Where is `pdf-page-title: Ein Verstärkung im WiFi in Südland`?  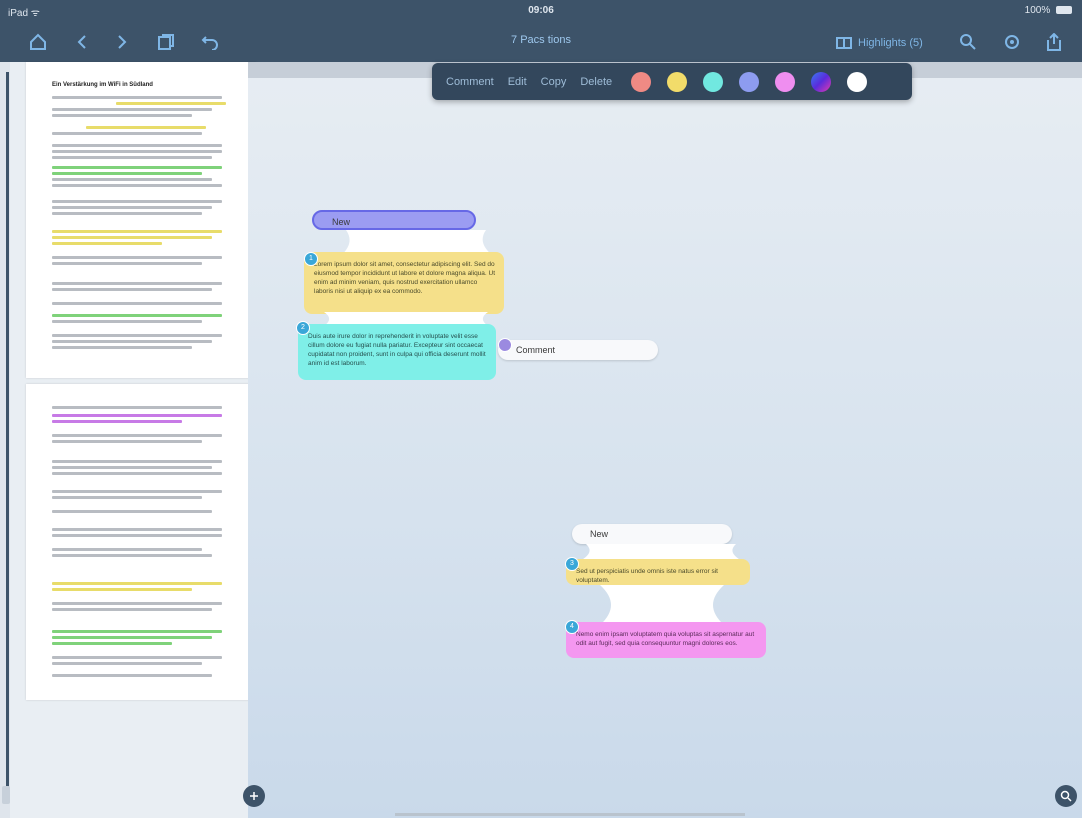
pdf-page-title: Ein Verstärkung im WiFi in Südland is located at coordinates (102, 85).